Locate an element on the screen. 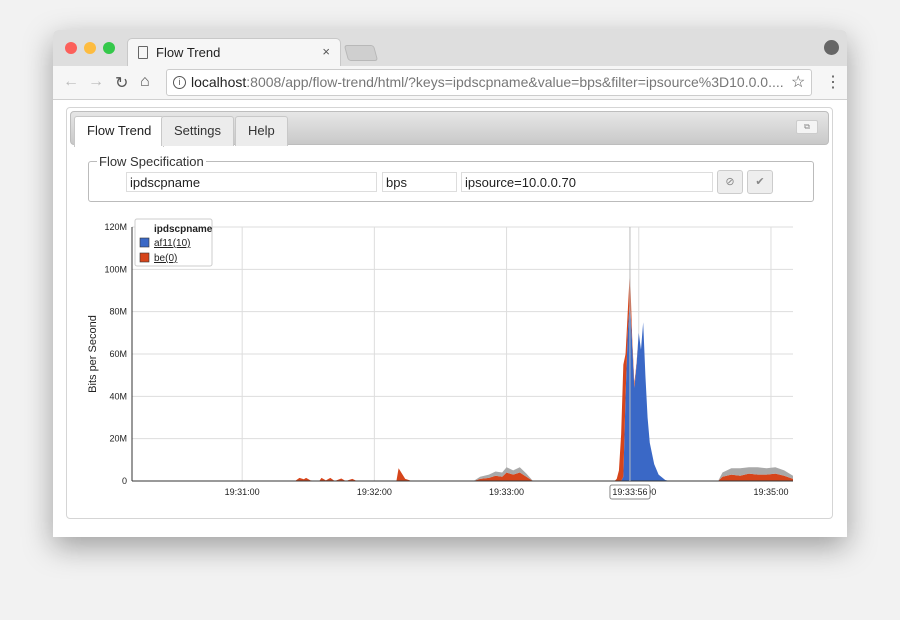 This screenshot has width=900, height=620. y-tick-label: 40M is located at coordinates (118, 396).